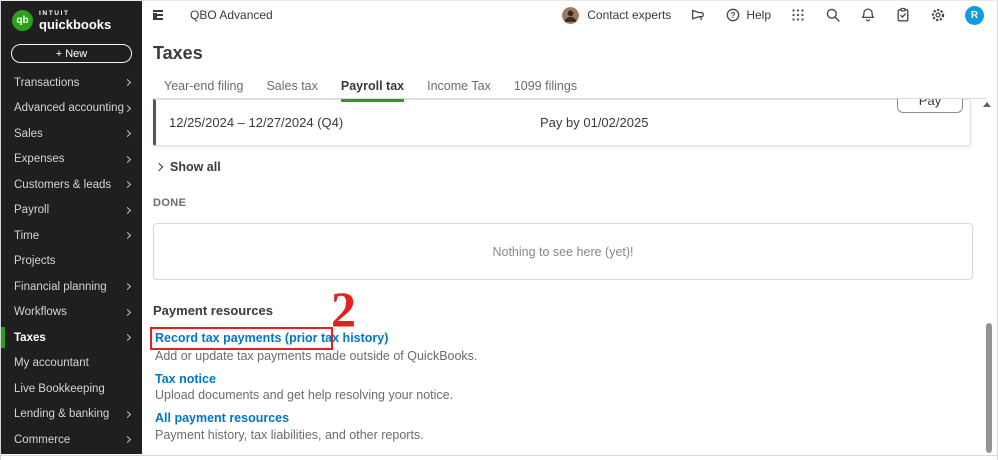 The width and height of the screenshot is (998, 460). I want to click on sidebar-item-workflows: Workflows, so click(71, 313).